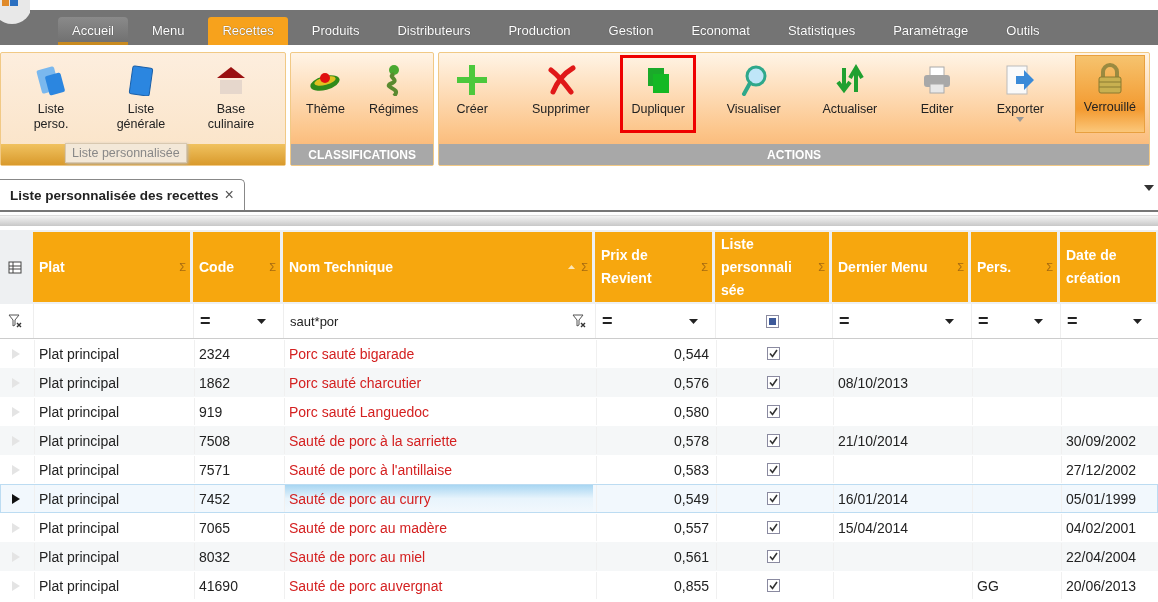 This screenshot has height=602, width=1158. Describe the element at coordinates (1101, 469) in the screenshot. I see `table-cell: 27/12/2002` at that location.